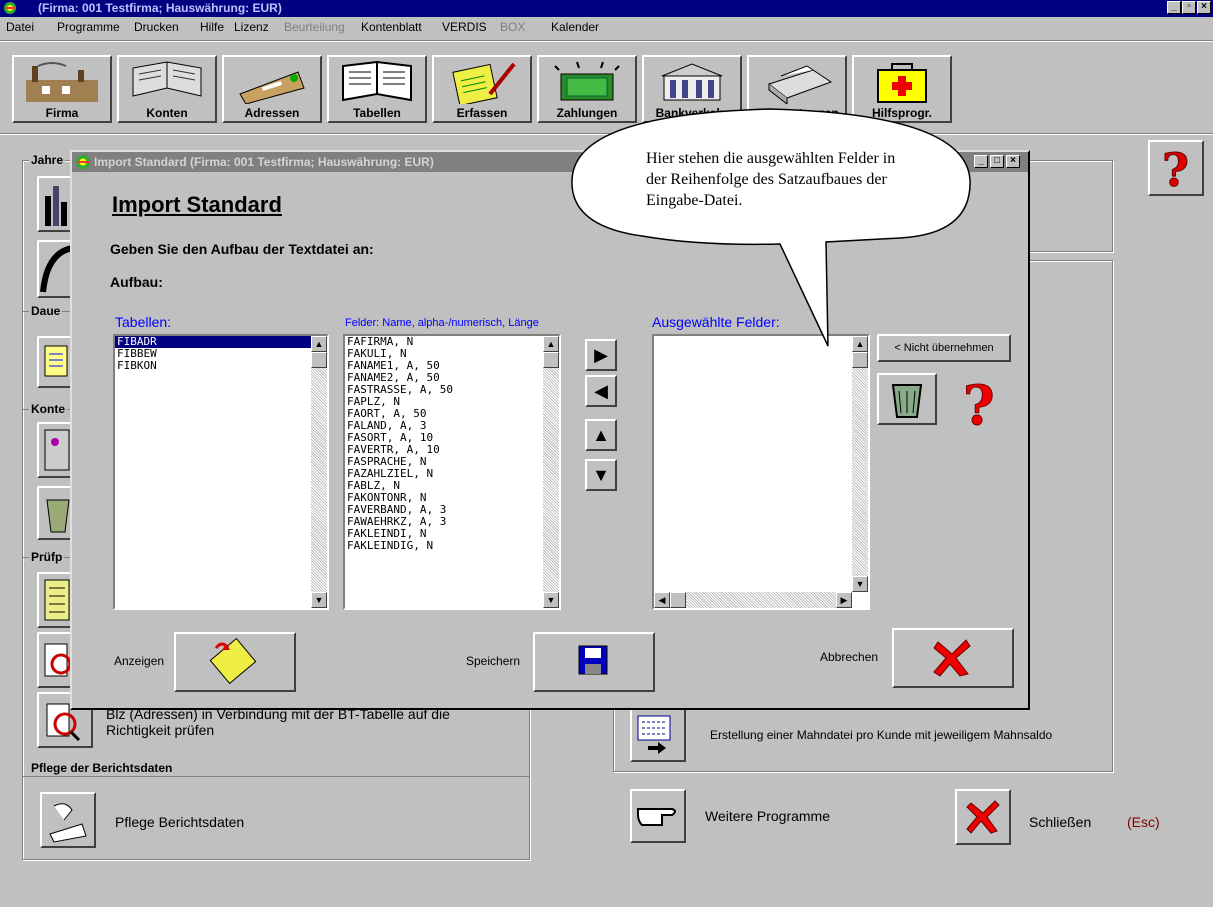 The width and height of the screenshot is (1213, 907). What do you see at coordinates (983, 402) in the screenshot?
I see `help-question-icon: ?` at bounding box center [983, 402].